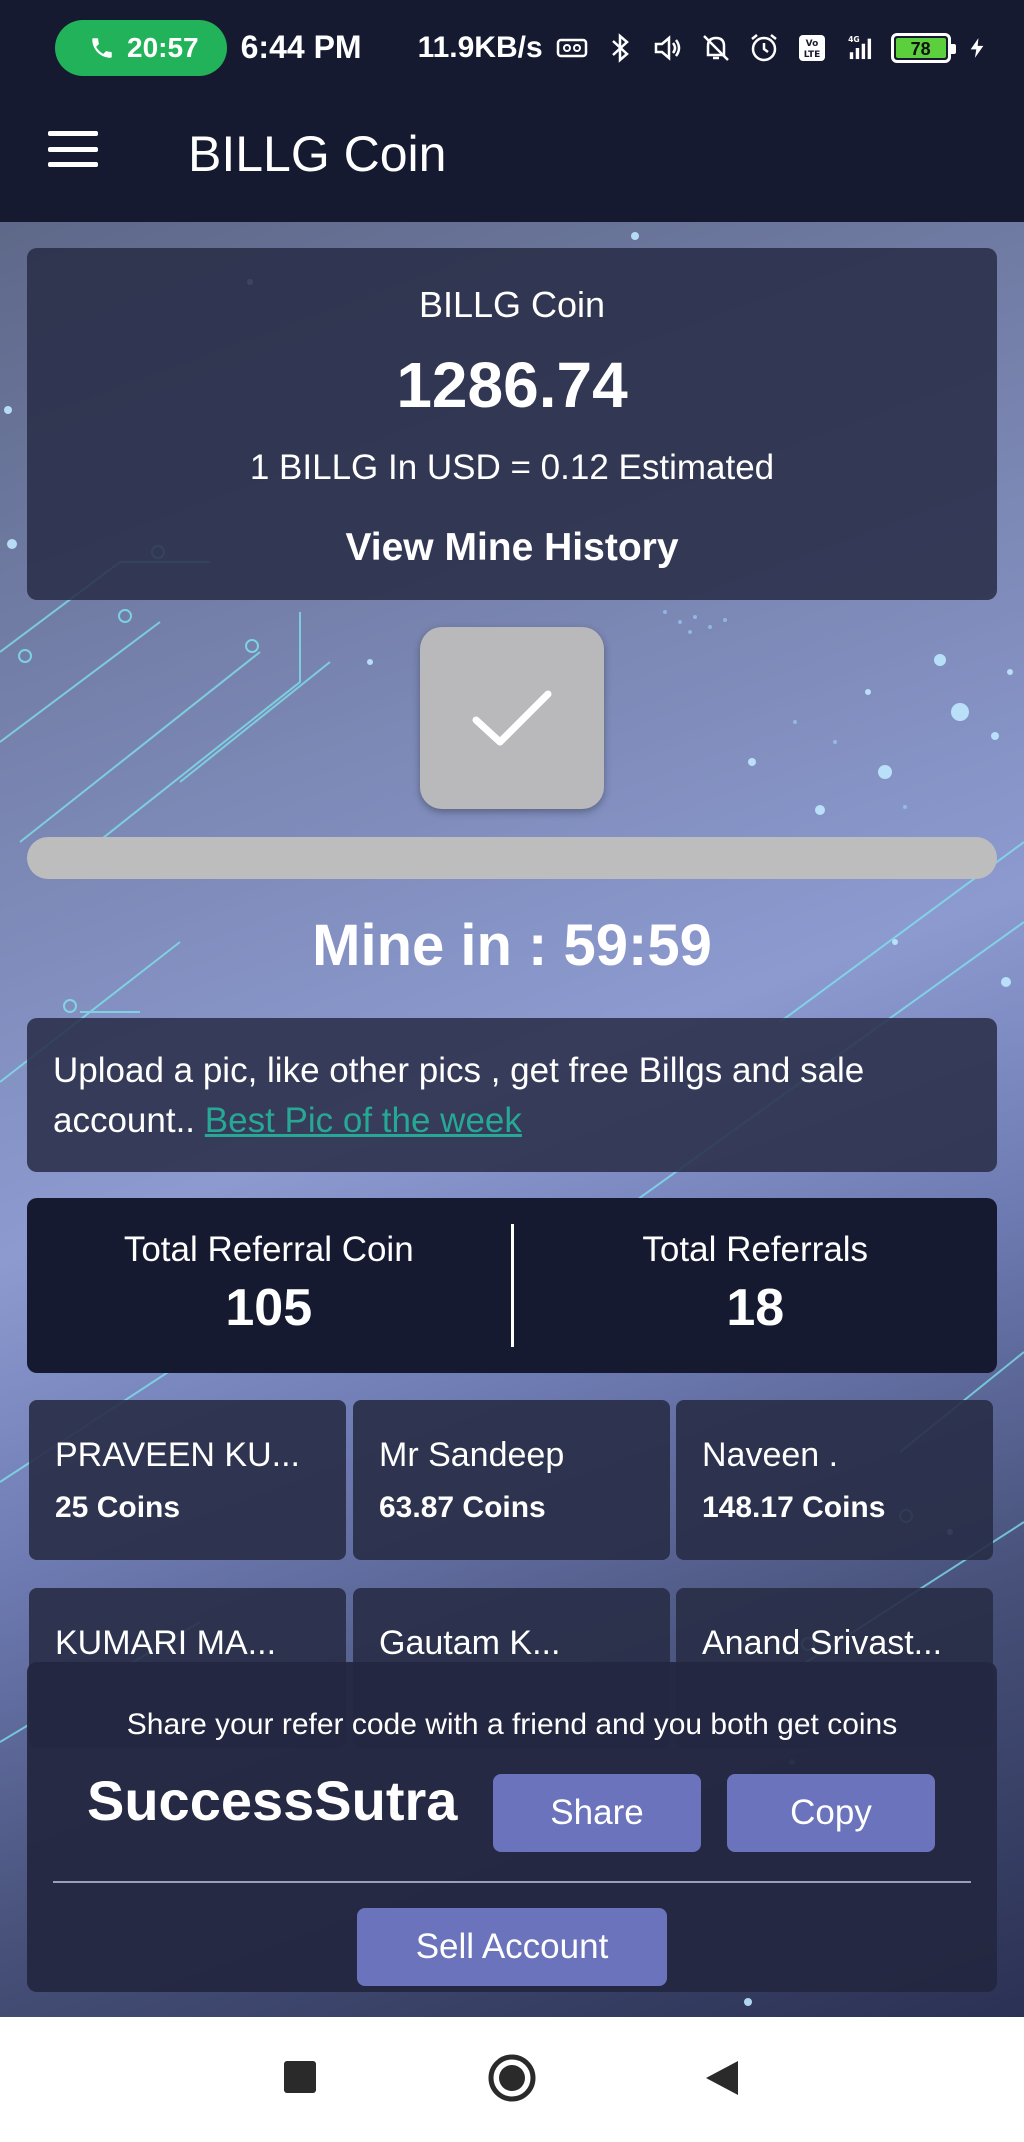 The image size is (1024, 2142). Describe the element at coordinates (512, 158) in the screenshot. I see `app-bar: BILLG Coin` at that location.